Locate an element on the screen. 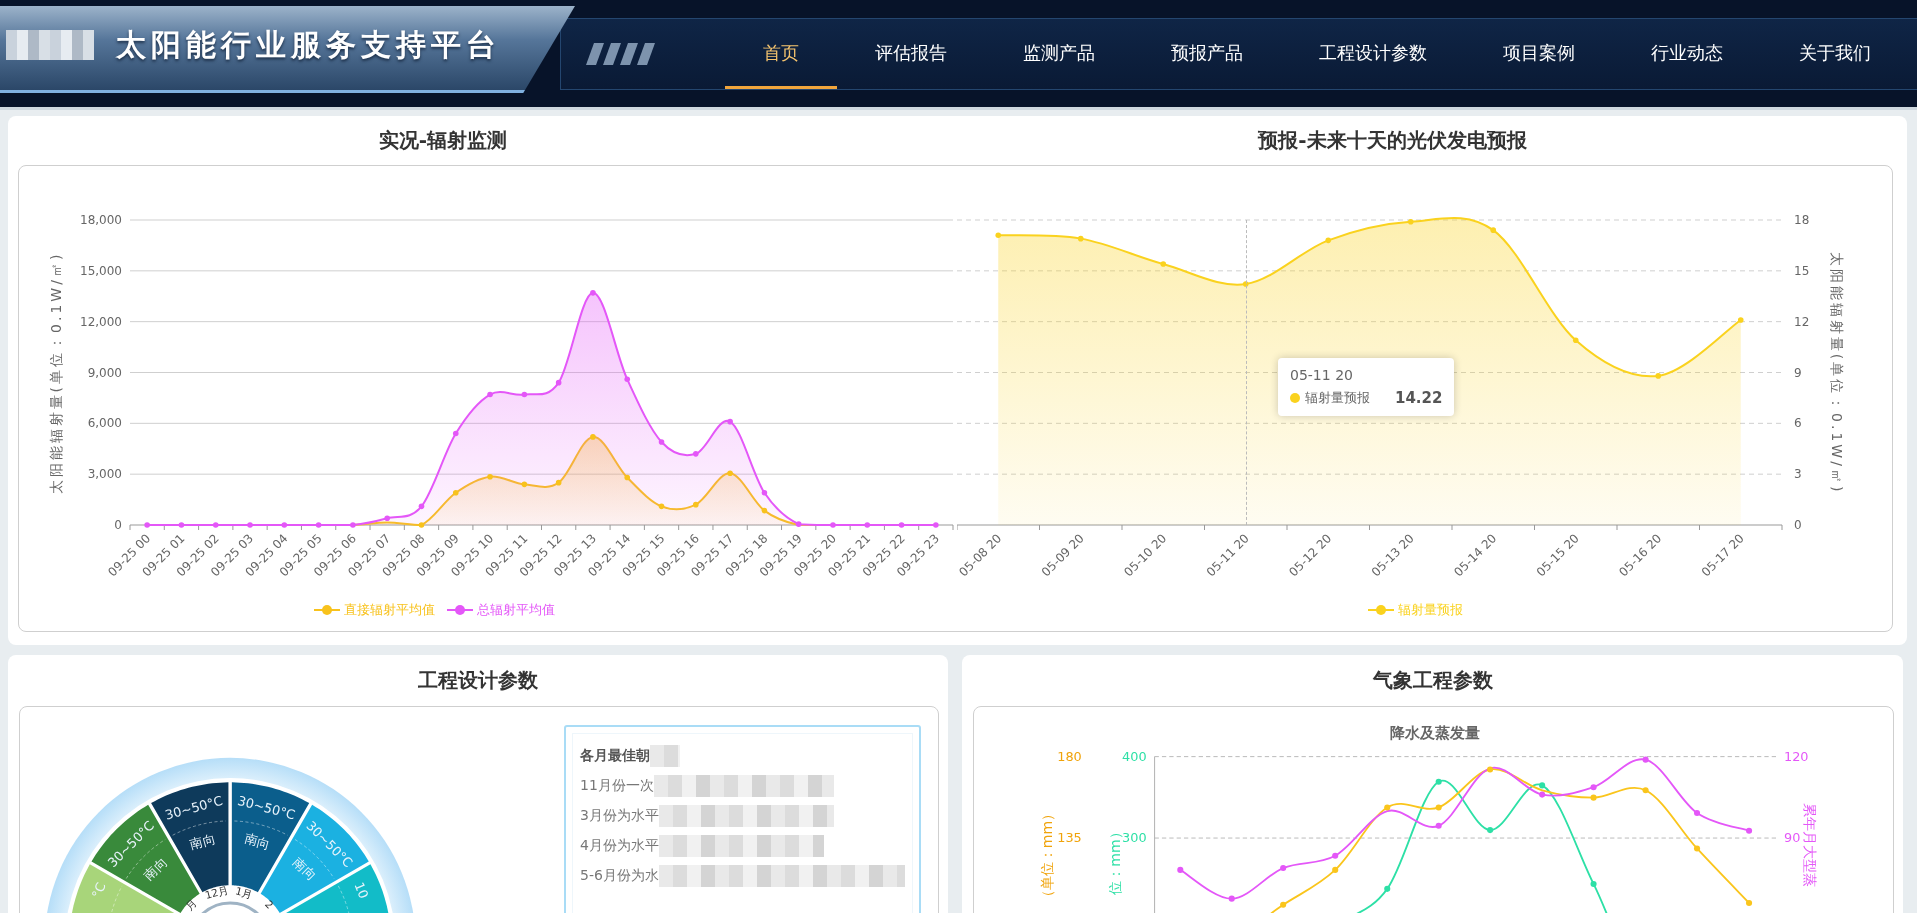  month-label: 1月 is located at coordinates (244, 892).